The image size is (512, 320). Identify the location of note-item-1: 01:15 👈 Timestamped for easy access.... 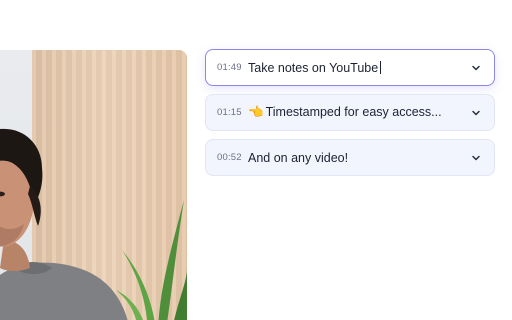
(350, 112).